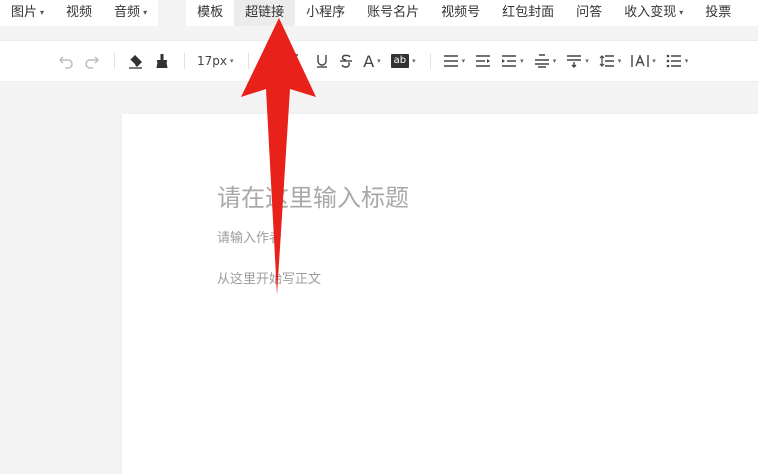 The height and width of the screenshot is (474, 758). I want to click on menu-audio: 音频 ▾, so click(130, 13).